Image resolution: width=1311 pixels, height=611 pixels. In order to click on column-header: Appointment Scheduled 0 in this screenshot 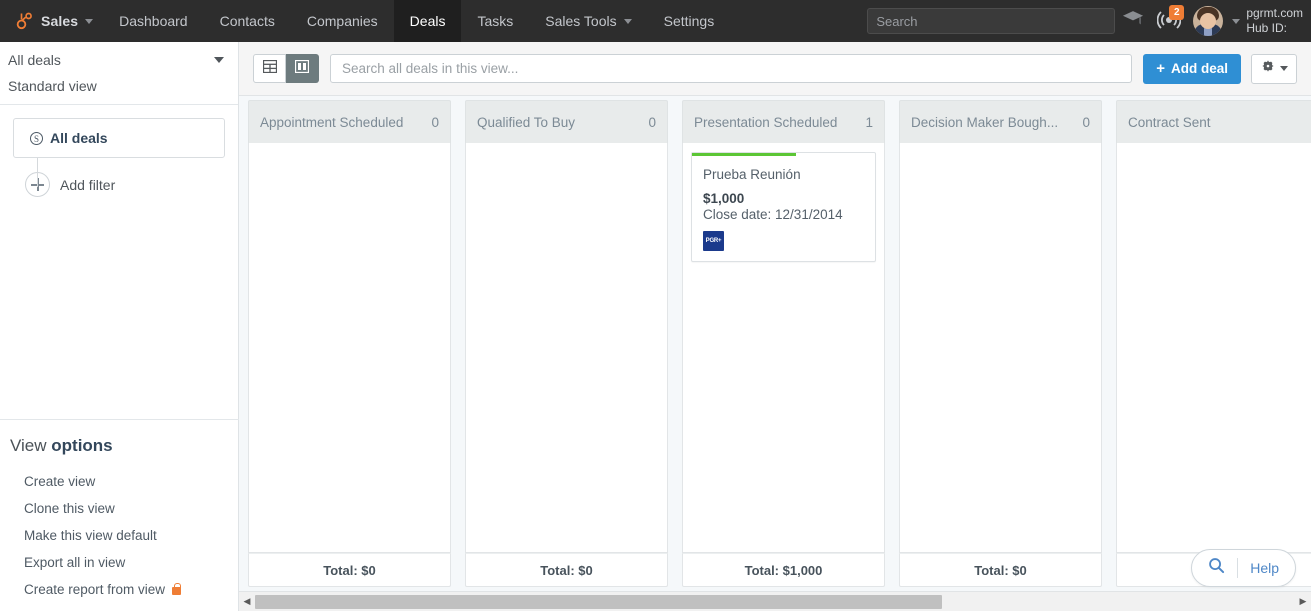, I will do `click(349, 121)`.